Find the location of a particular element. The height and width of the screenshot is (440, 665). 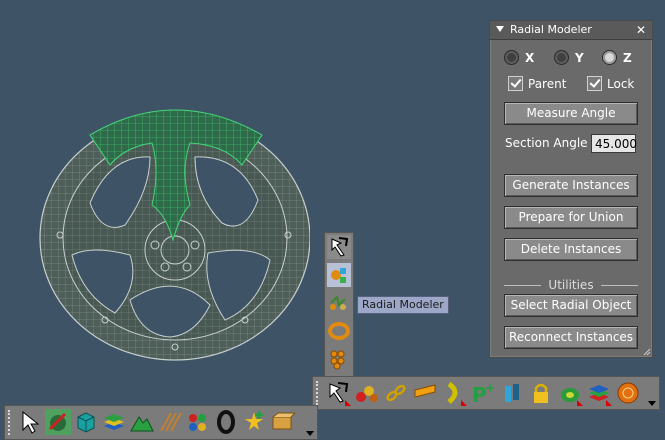

lock-icon is located at coordinates (541, 393).